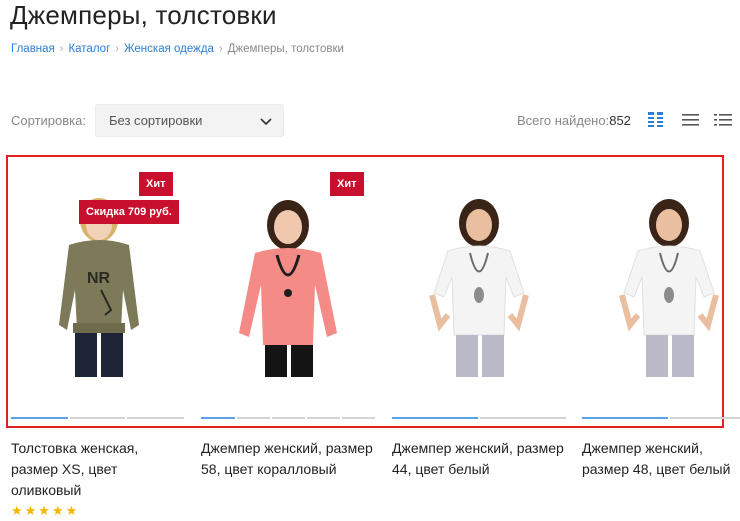 This screenshot has height=521, width=740. Describe the element at coordinates (48, 120) in the screenshot. I see `sort-label: Сортировка:` at that location.